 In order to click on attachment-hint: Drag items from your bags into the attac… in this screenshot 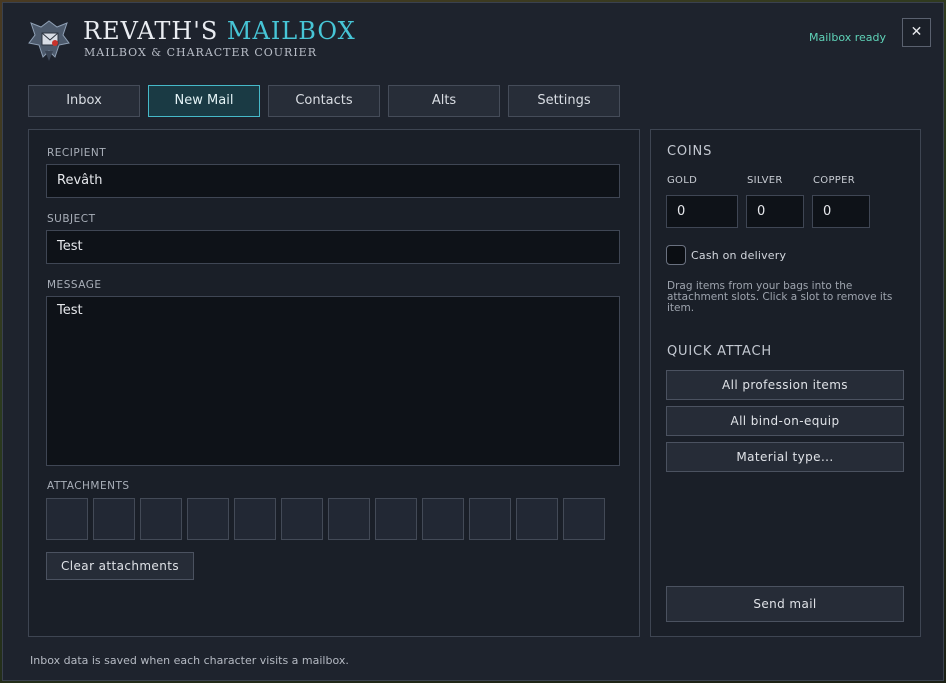, I will do `click(780, 297)`.